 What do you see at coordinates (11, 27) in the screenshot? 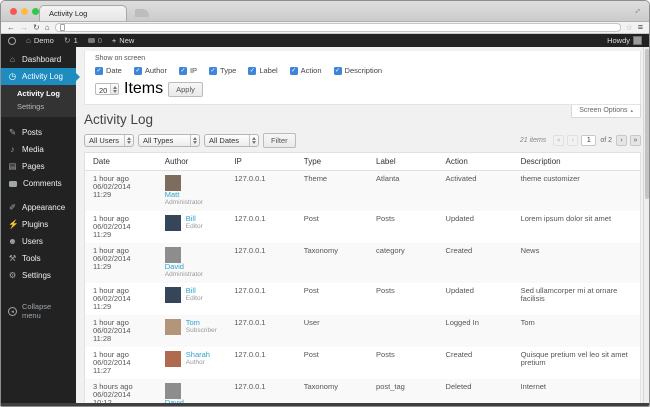
I see `back-icon: ←` at bounding box center [11, 27].